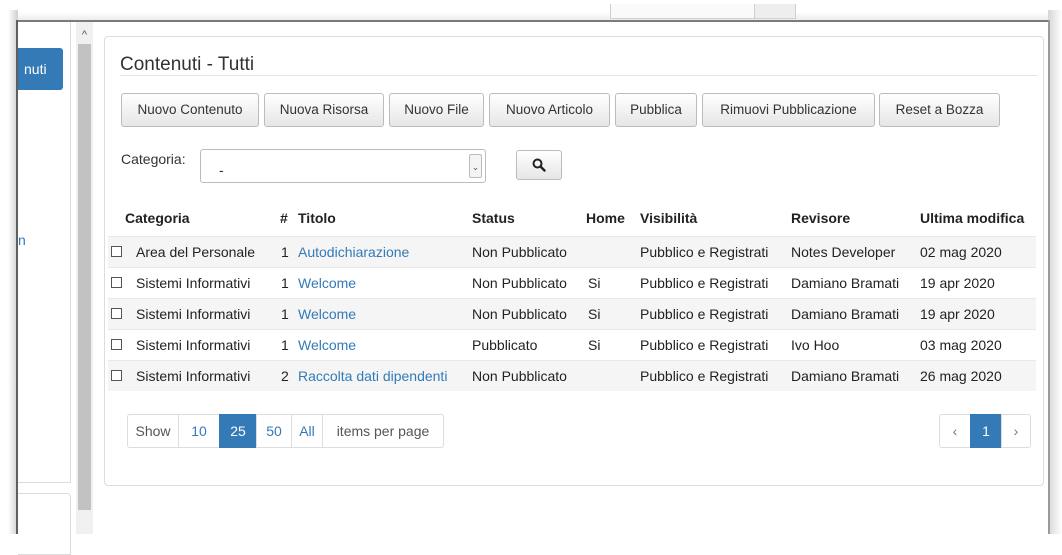 Image resolution: width=1062 pixels, height=555 pixels. I want to click on nuovo-contenuto-button: Nuovo Contenuto, so click(190, 110).